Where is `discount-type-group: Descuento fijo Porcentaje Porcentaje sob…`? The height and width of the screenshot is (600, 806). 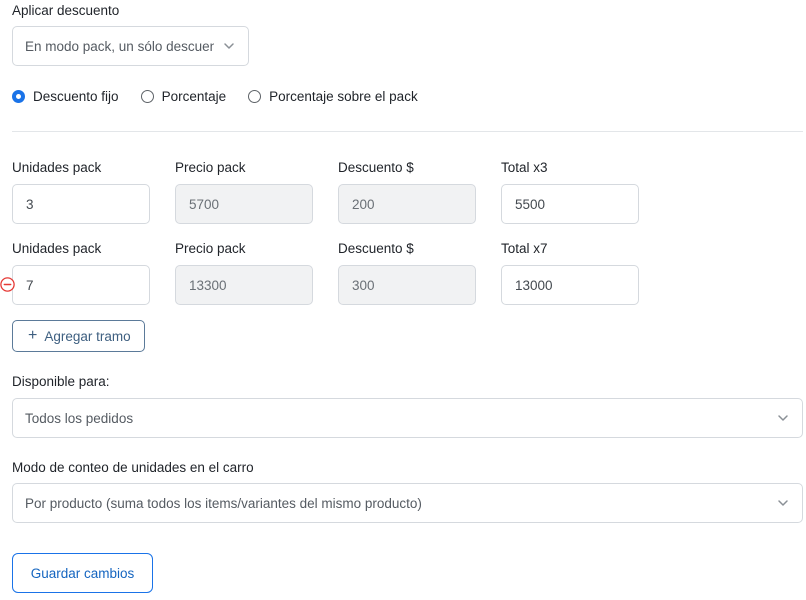 discount-type-group: Descuento fijo Porcentaje Porcentaje sob… is located at coordinates (226, 96).